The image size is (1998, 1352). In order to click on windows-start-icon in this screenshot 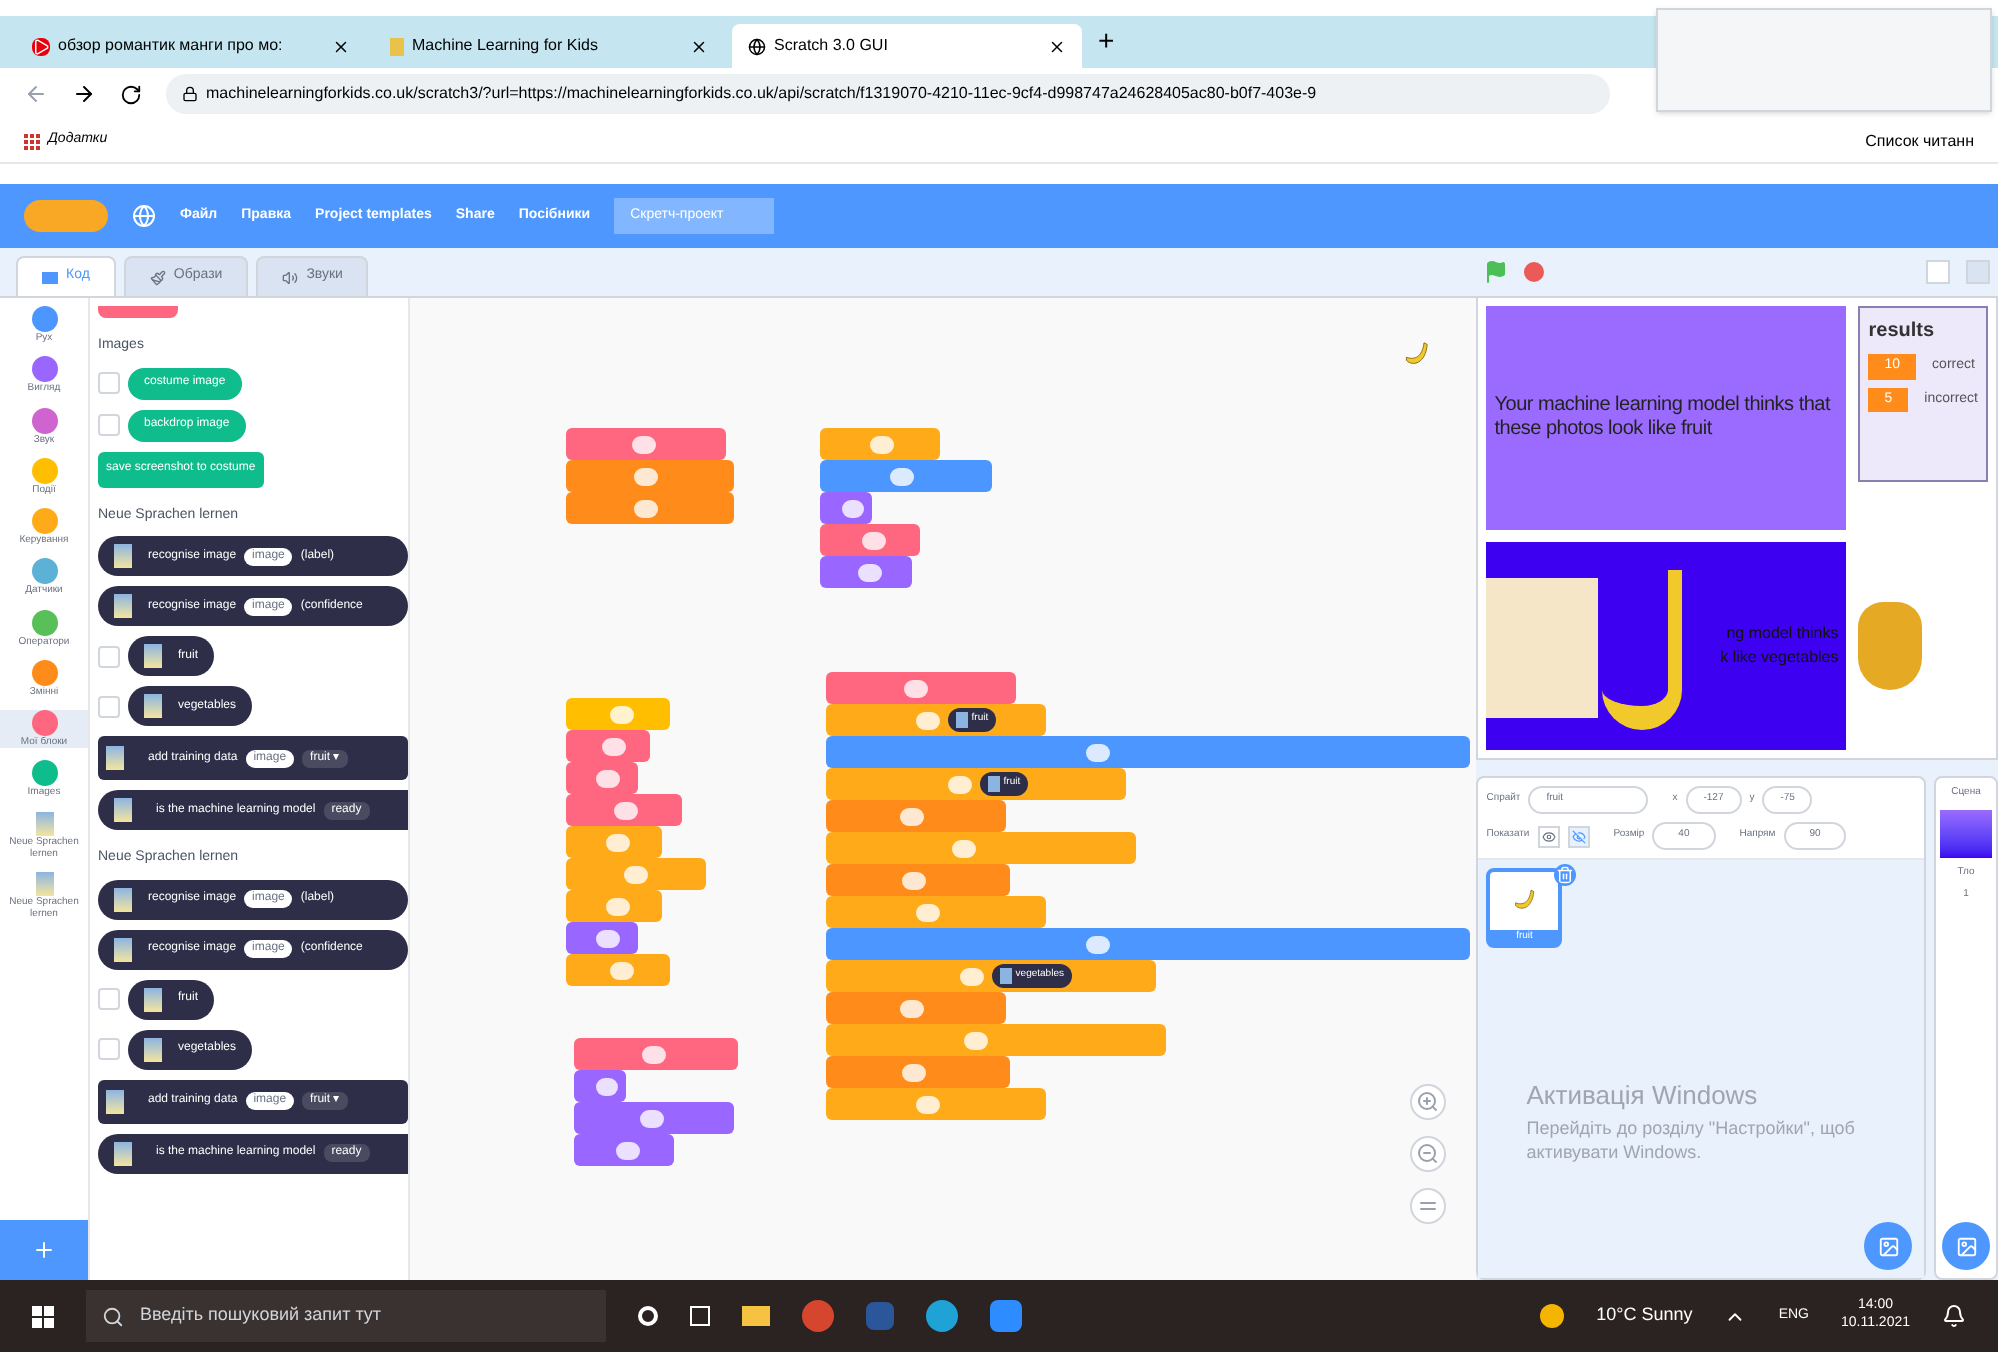, I will do `click(43, 1316)`.